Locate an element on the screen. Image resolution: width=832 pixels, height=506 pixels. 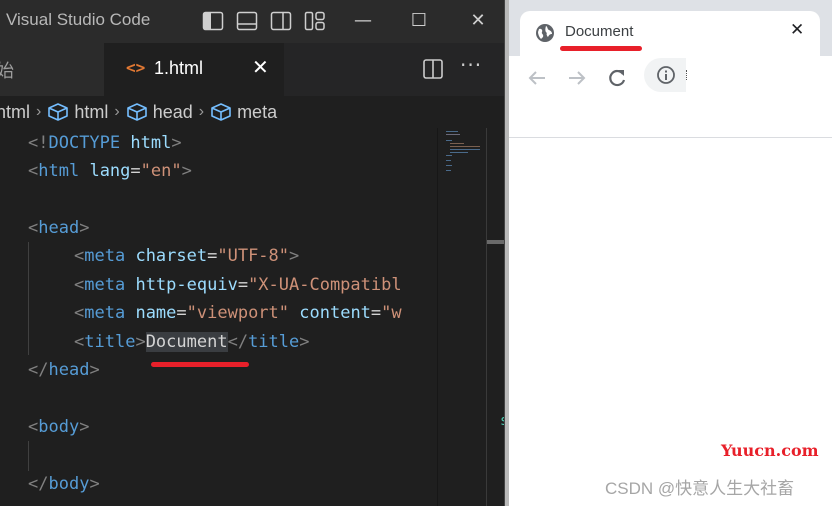
code-line-8: <title>Document</title> is located at coordinates (192, 342).